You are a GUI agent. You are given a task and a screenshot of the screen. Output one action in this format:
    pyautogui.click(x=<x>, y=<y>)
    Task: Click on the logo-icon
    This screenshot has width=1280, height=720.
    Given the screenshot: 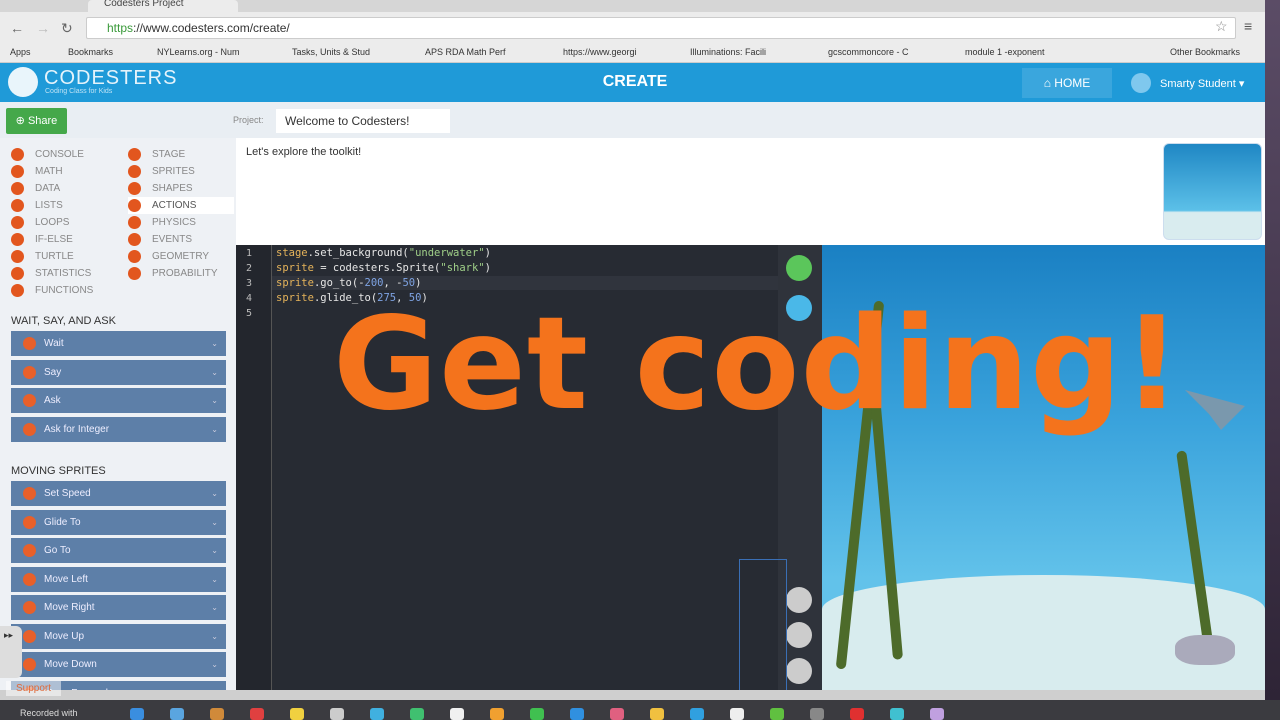 What is the action you would take?
    pyautogui.click(x=23, y=82)
    